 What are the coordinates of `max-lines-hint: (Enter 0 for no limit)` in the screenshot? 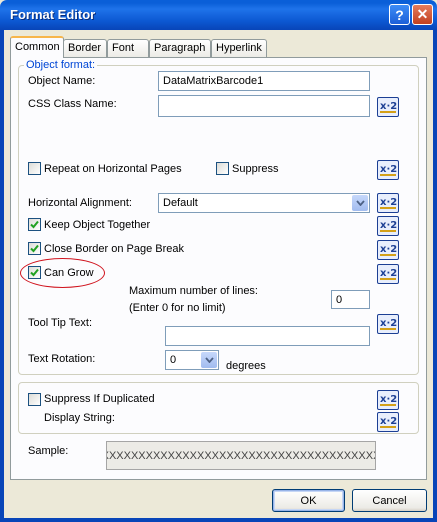 It's located at (177, 308).